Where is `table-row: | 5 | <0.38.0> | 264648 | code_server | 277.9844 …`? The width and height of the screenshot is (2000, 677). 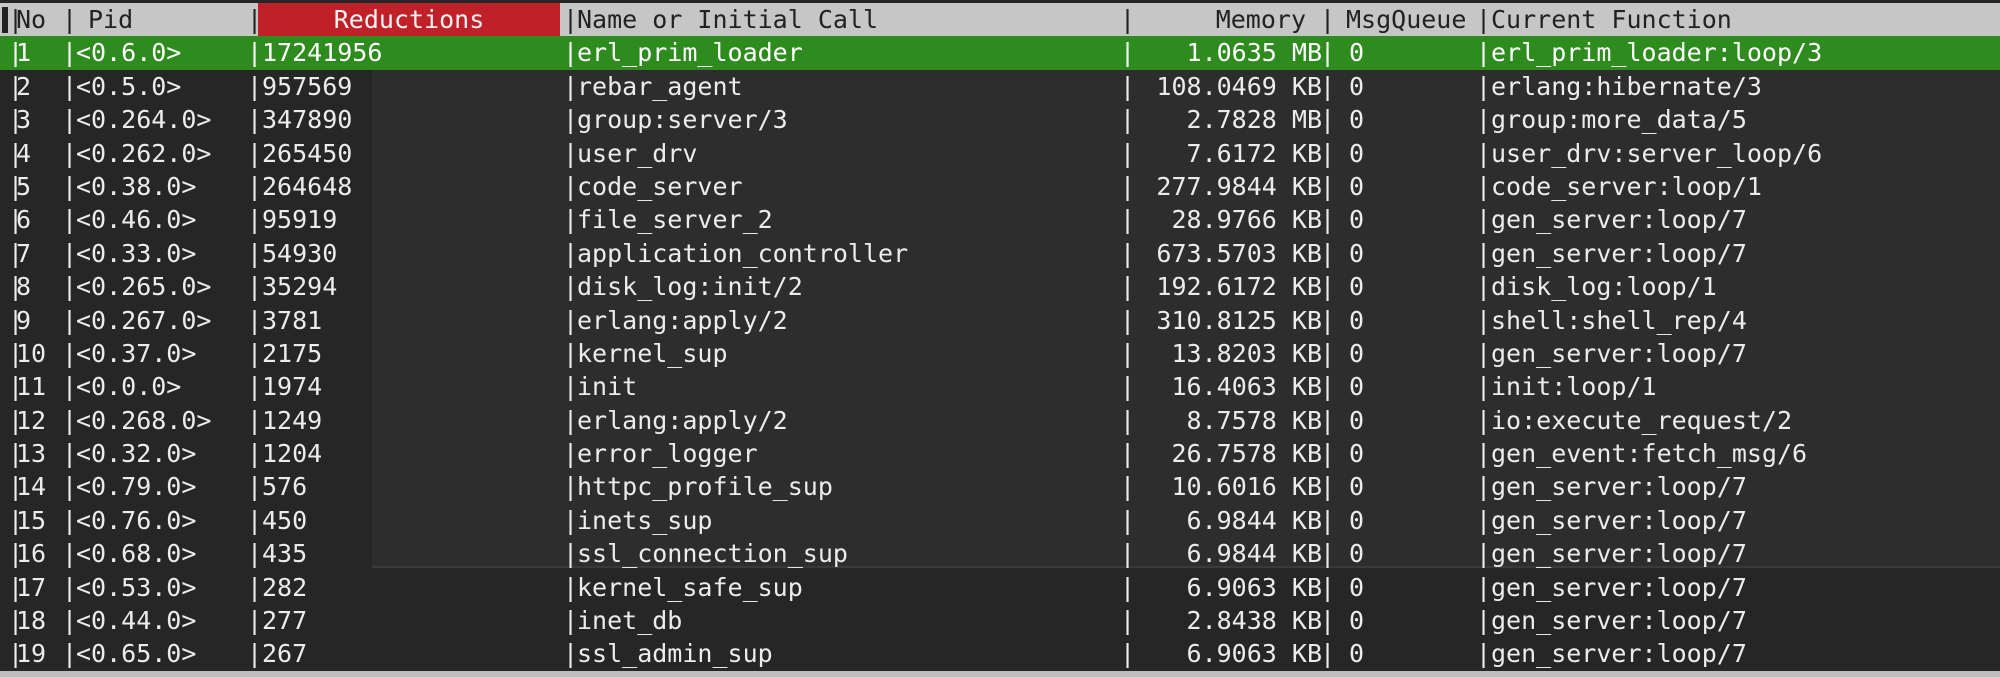 table-row: | 5 | <0.38.0> | 264648 | code_server | 277.9844 … is located at coordinates (1000, 186).